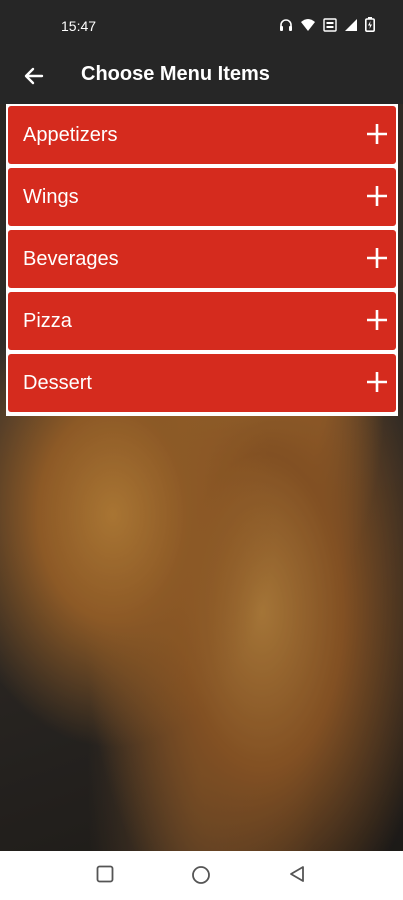 The height and width of the screenshot is (900, 403). I want to click on status-icons, so click(327, 24).